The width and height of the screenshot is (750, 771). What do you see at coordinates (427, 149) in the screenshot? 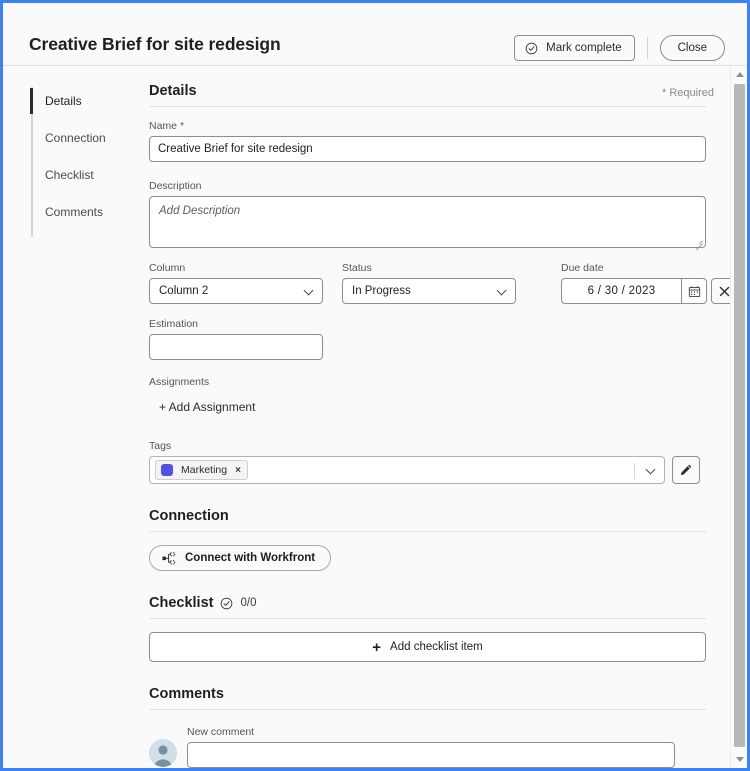
I see `name-input` at bounding box center [427, 149].